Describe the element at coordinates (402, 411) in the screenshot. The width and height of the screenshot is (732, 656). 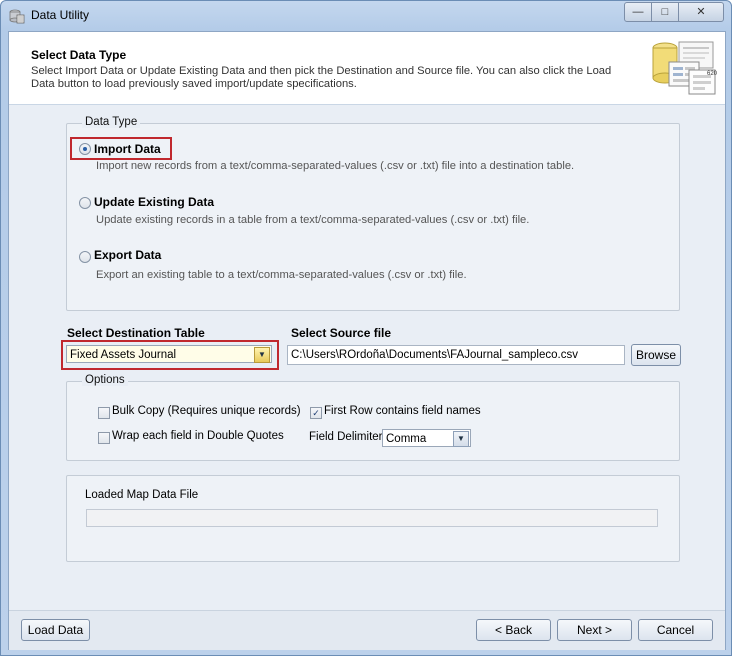
I see `first-row-label: First Row contains field names` at that location.